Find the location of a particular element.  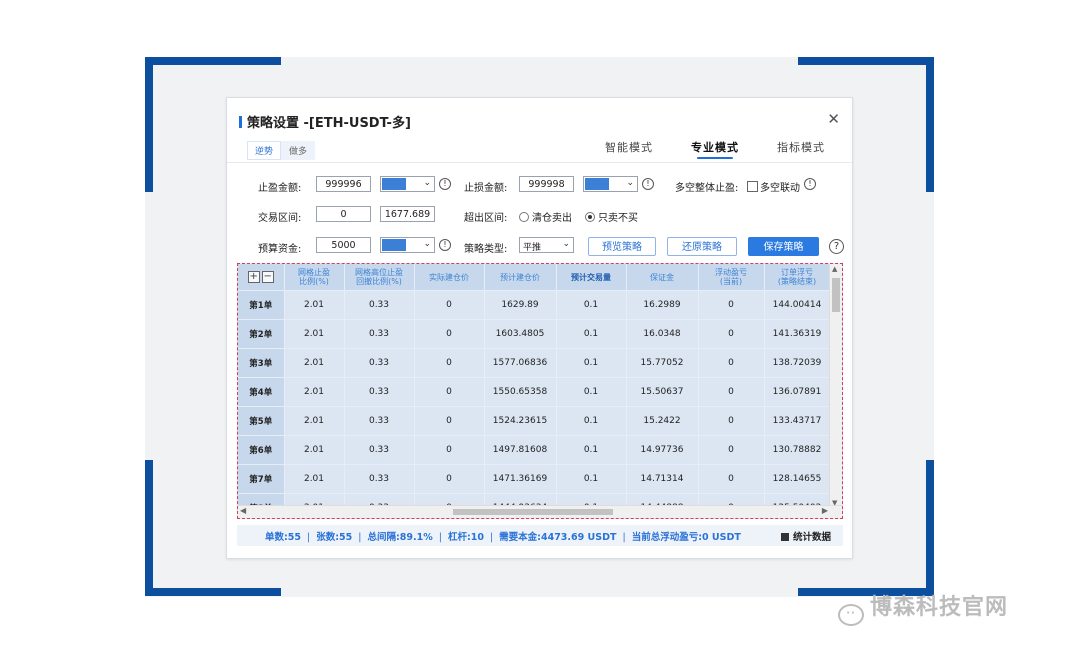

save-strategy-button: 保存策略 is located at coordinates (783, 246).